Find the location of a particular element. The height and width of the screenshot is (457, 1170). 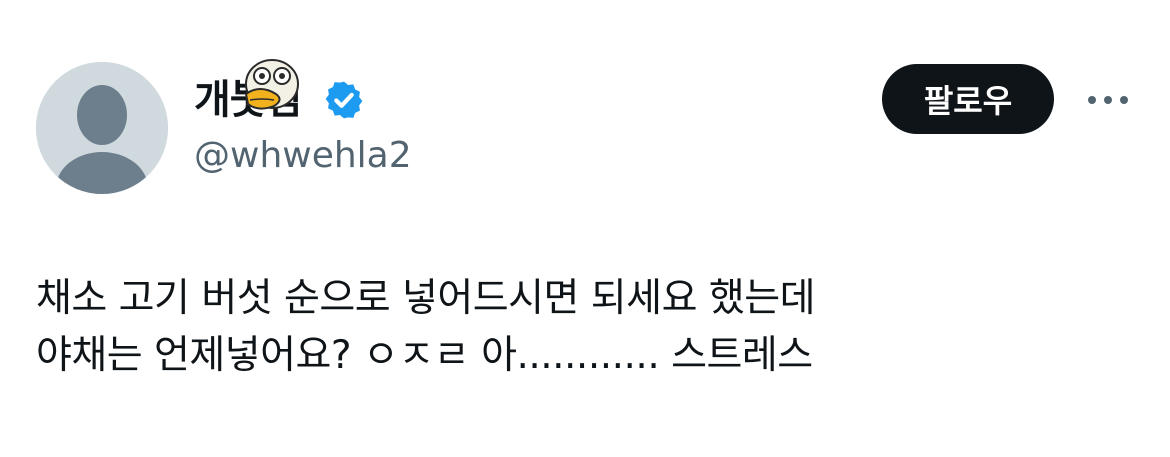

follow-button: 팔로우 is located at coordinates (968, 99).